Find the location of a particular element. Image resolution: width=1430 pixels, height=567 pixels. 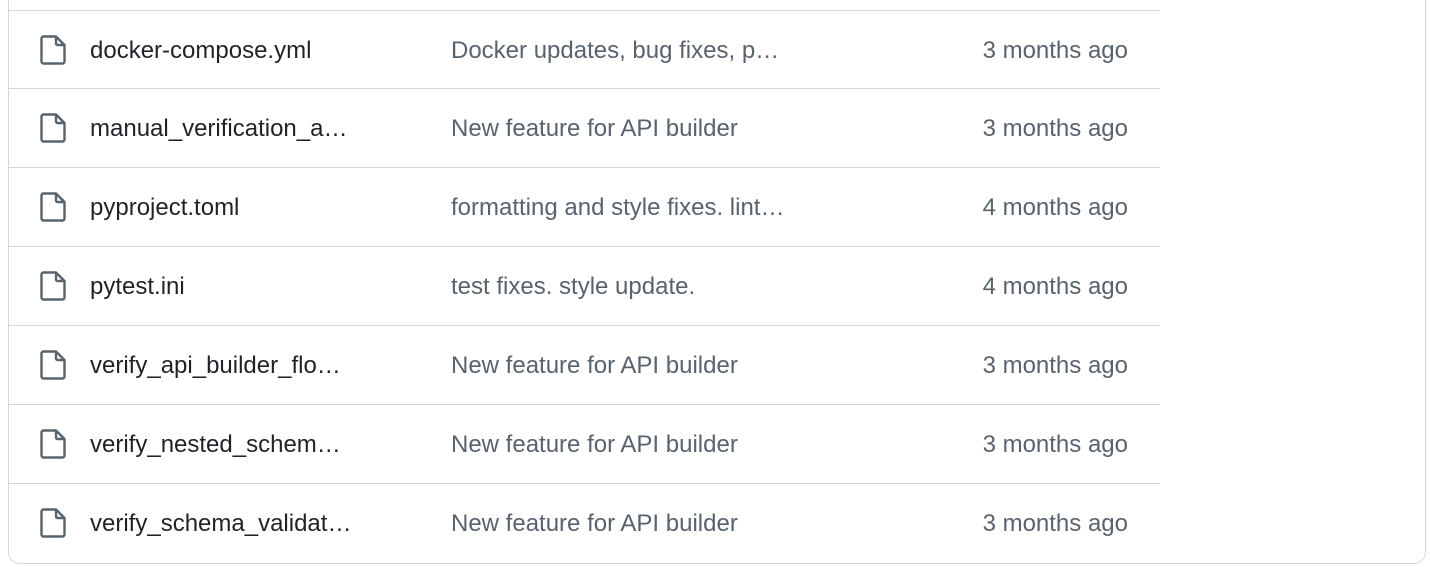

file-name-link: pyproject.toml is located at coordinates (164, 207).